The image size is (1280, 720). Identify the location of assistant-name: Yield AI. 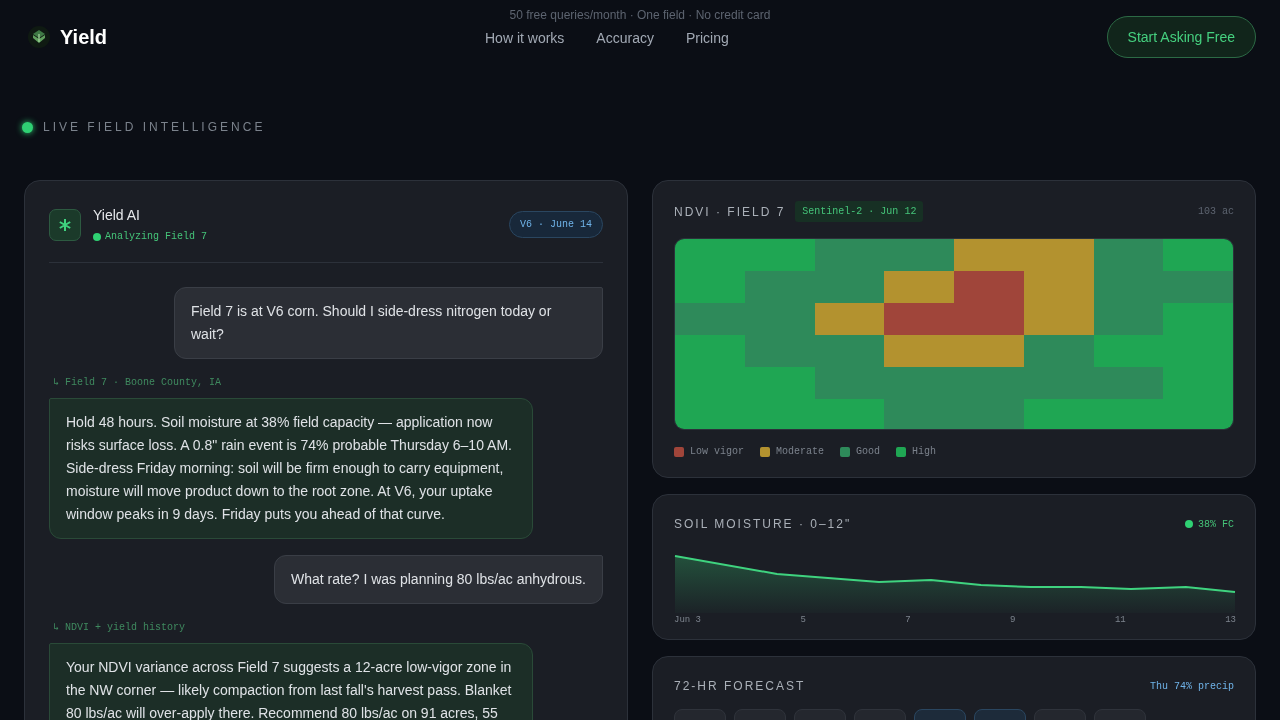
(117, 215).